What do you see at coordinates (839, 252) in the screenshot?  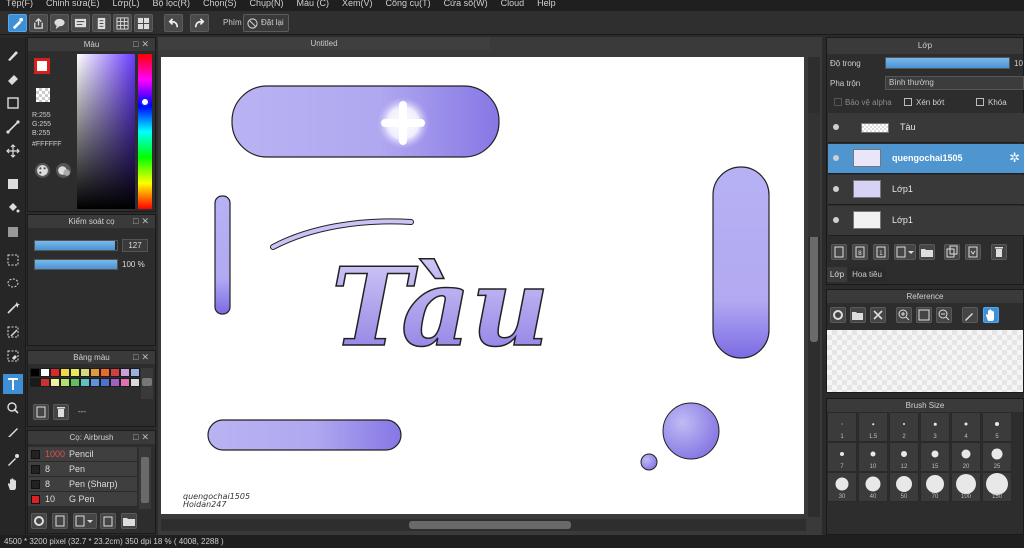 I see `new-layer-button` at bounding box center [839, 252].